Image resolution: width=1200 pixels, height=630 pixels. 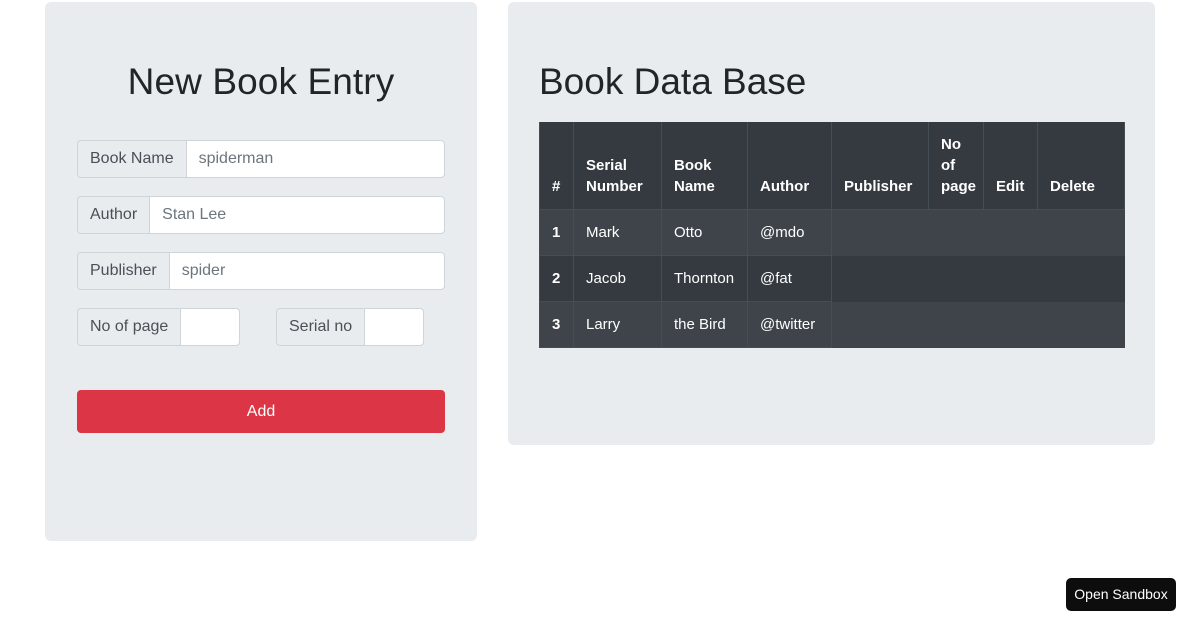 I want to click on table-row: 3 Larry the Bird @twitter, so click(x=832, y=325).